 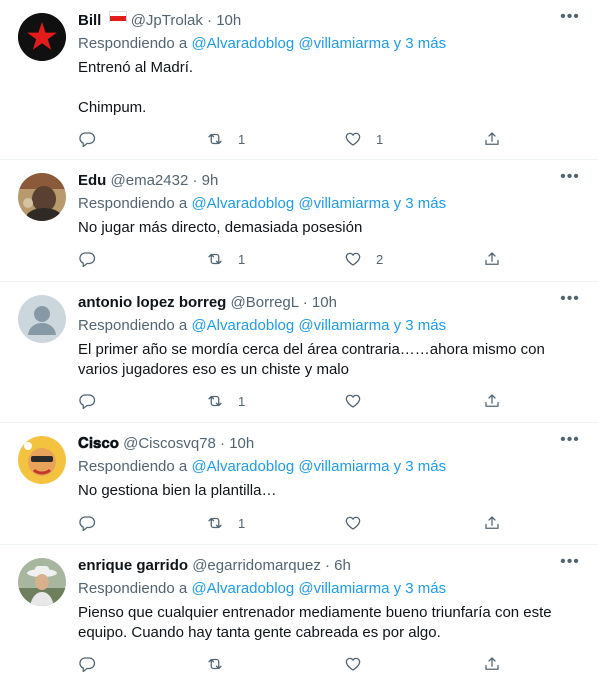 What do you see at coordinates (265, 302) in the screenshot?
I see `user-handle: @BorregL` at bounding box center [265, 302].